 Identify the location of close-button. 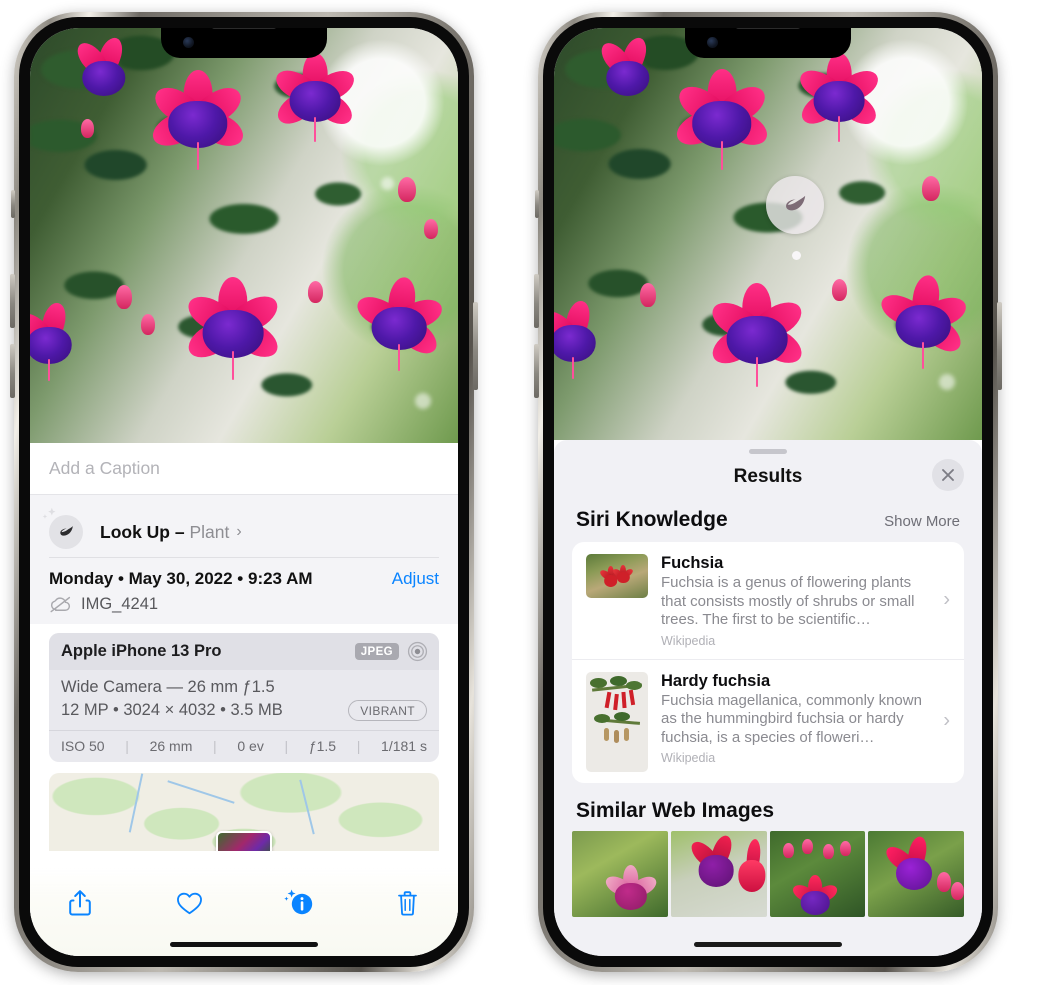
(948, 475).